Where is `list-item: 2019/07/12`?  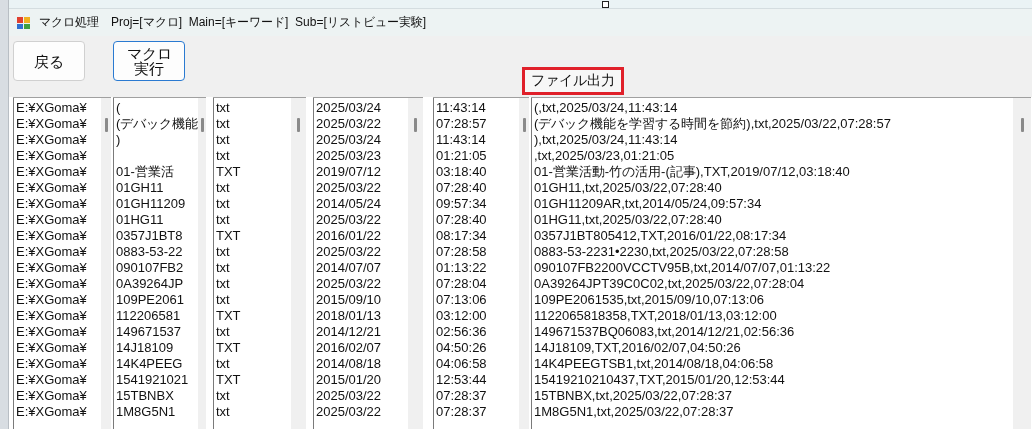
list-item: 2019/07/12 is located at coordinates (362, 172).